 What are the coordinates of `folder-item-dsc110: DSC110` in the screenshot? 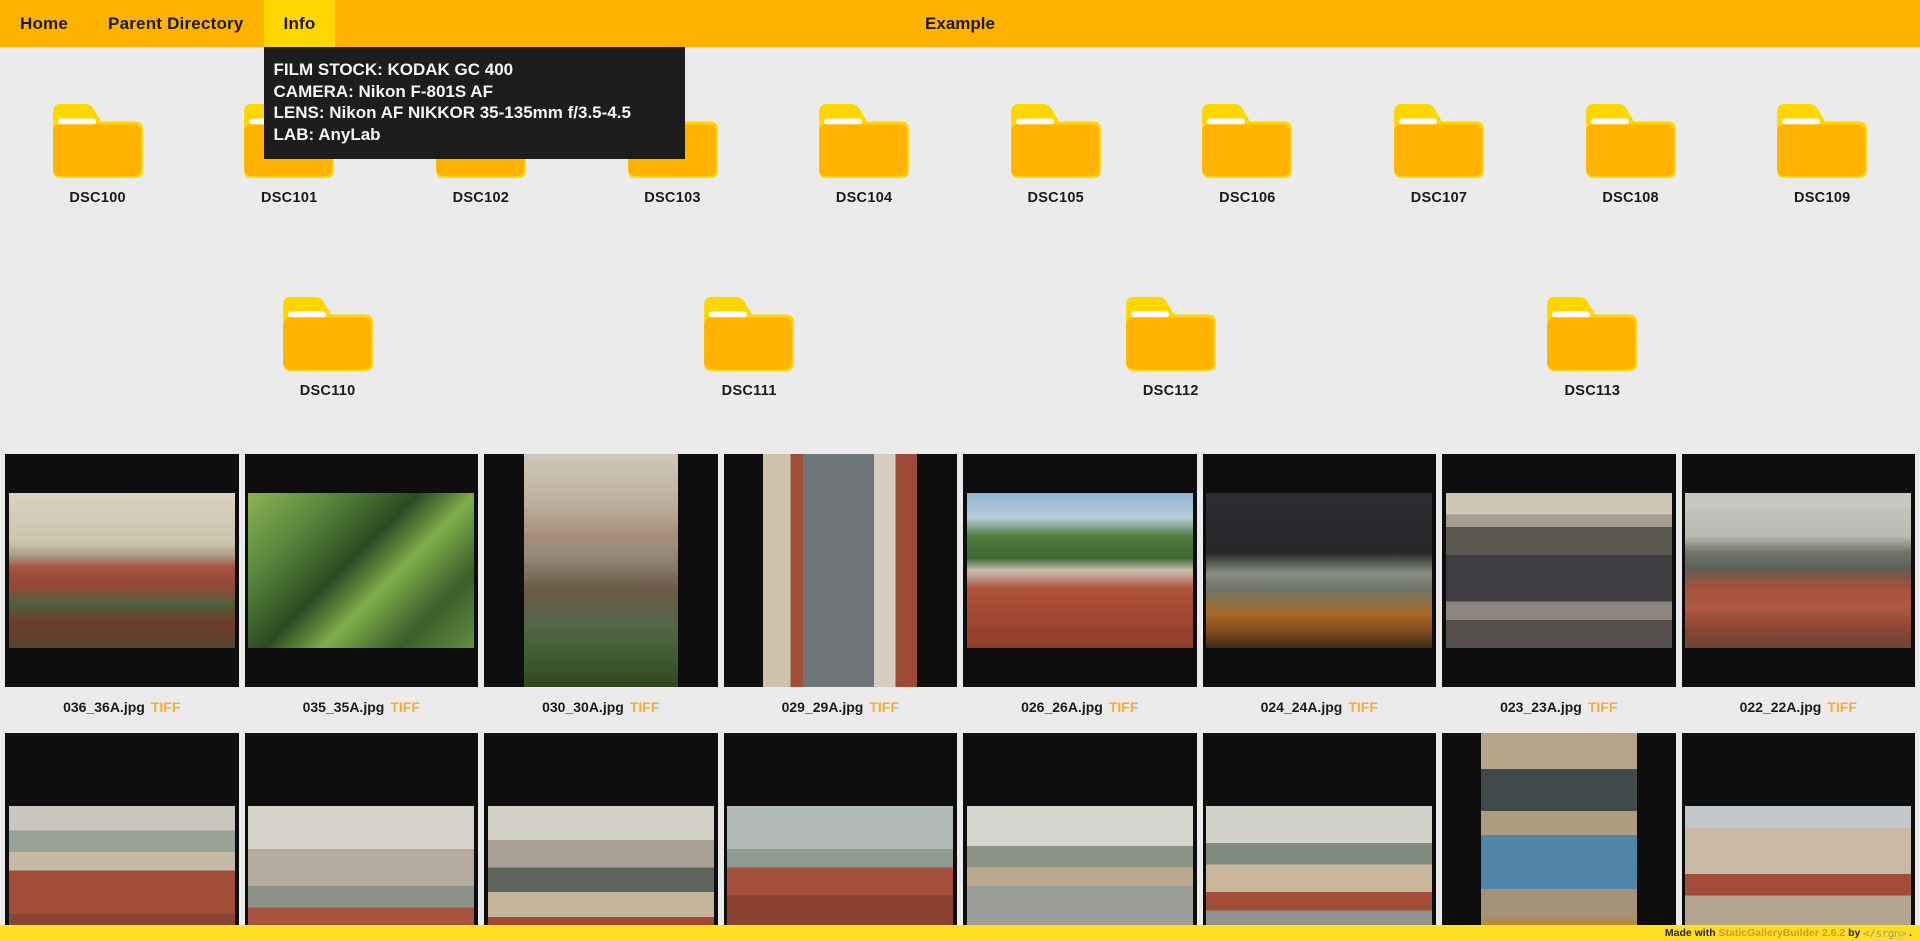 It's located at (328, 336).